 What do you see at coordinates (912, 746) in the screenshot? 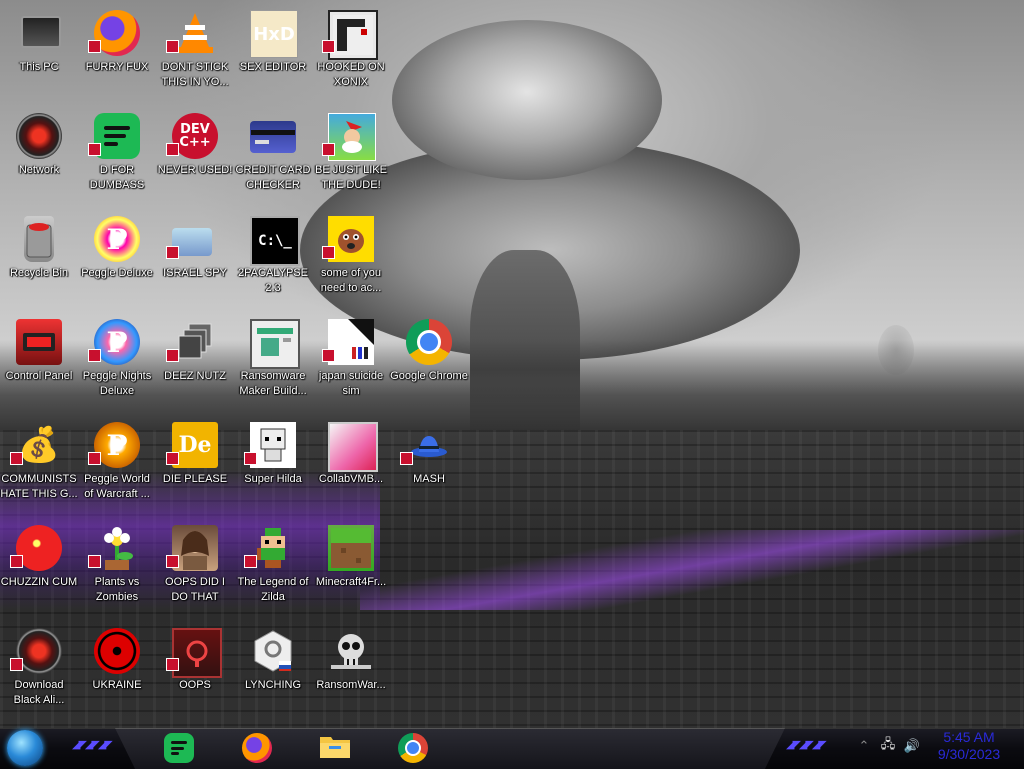
I see `speaker-icon: 🔊` at bounding box center [912, 746].